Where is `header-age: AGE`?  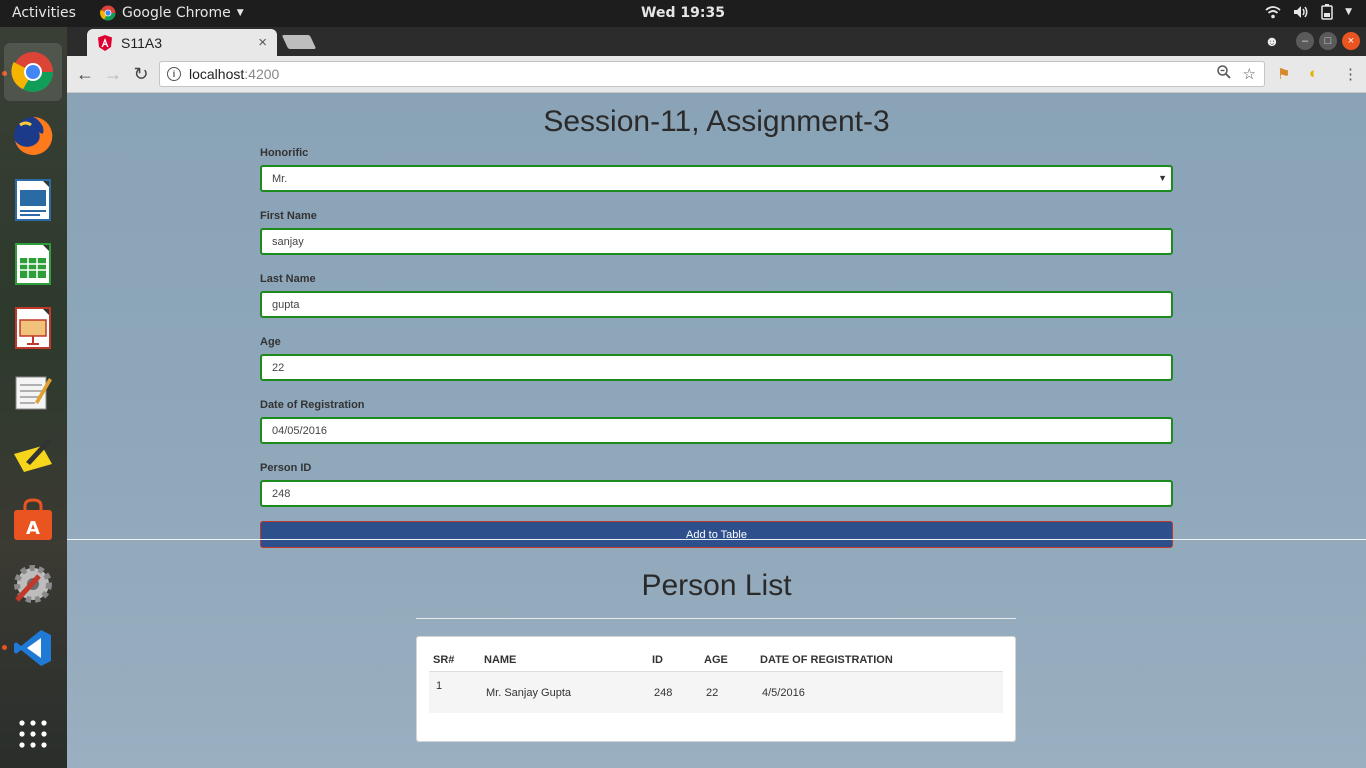
header-age: AGE is located at coordinates (716, 660).